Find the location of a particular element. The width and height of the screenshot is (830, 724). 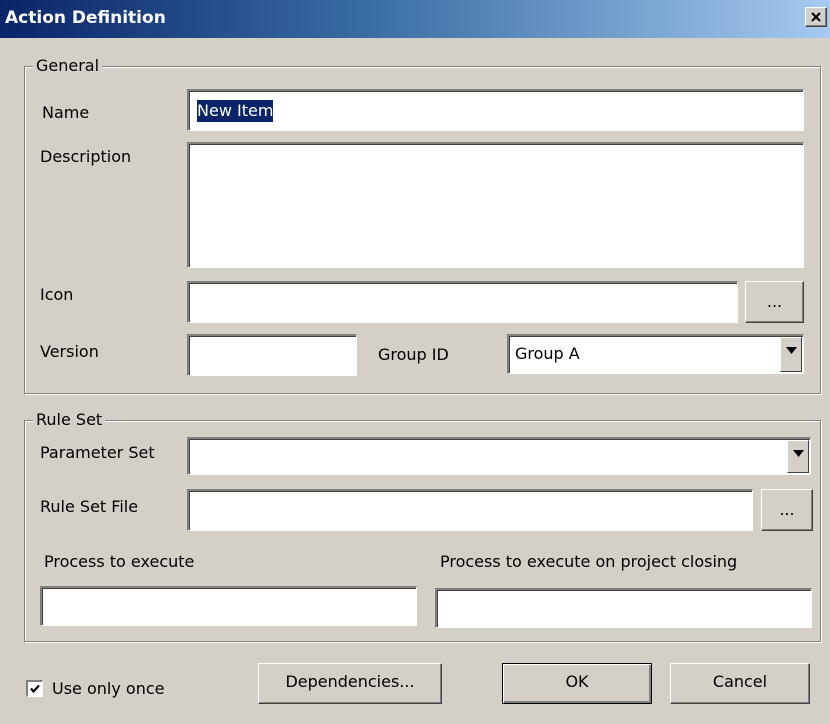

checkmark-icon is located at coordinates (35, 689).